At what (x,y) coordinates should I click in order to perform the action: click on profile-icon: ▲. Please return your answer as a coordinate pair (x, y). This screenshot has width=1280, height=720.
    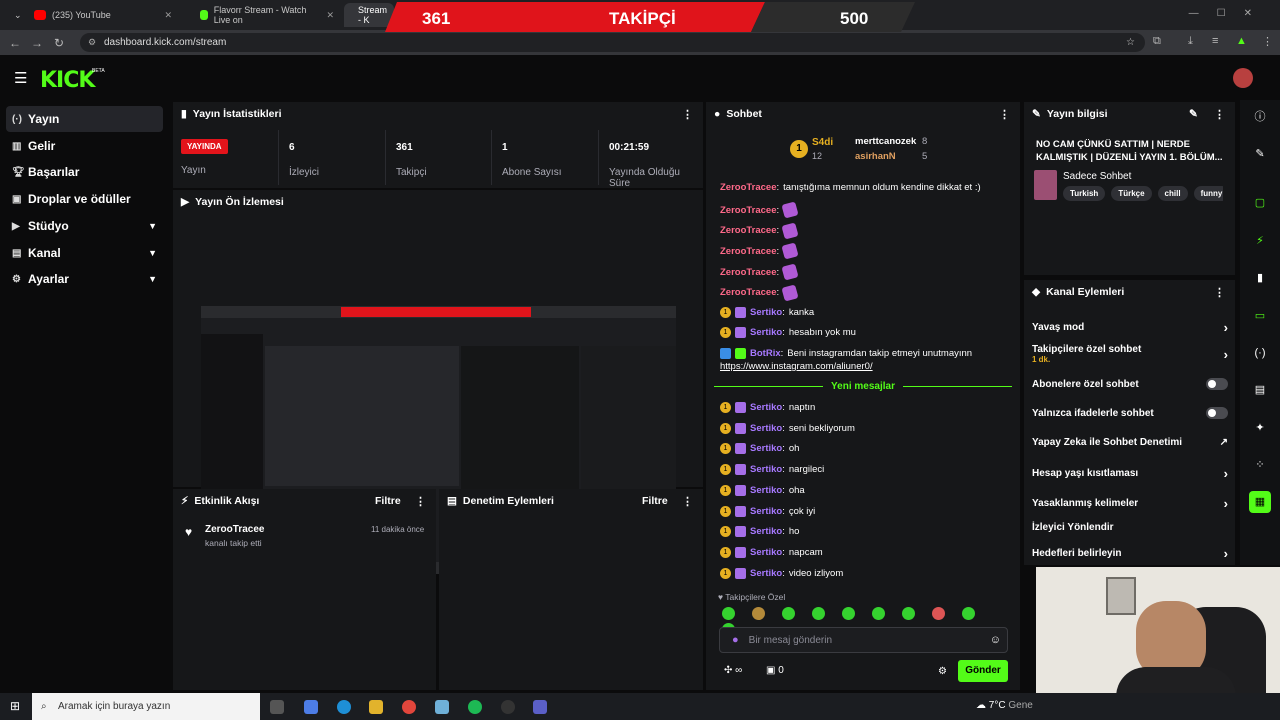
    Looking at the image, I should click on (1241, 41).